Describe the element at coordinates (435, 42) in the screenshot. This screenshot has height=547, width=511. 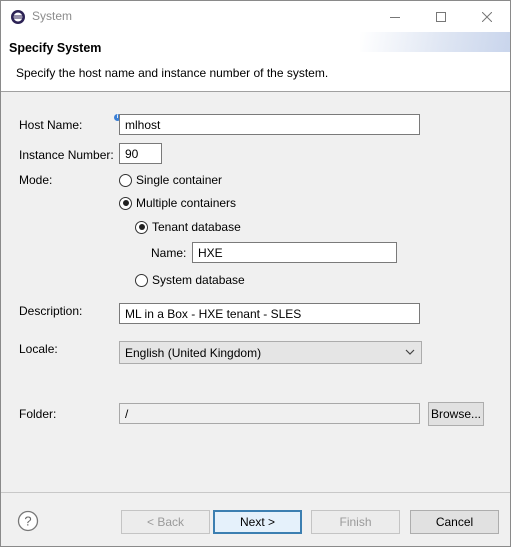
I see `header-decoration` at that location.